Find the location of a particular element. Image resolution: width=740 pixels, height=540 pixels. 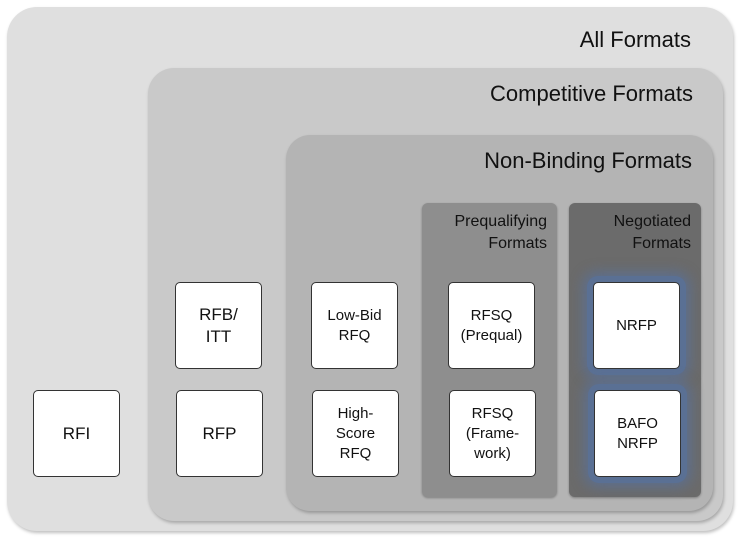

low-bid-rfq-box: Low-Bid RFQ is located at coordinates (354, 325).